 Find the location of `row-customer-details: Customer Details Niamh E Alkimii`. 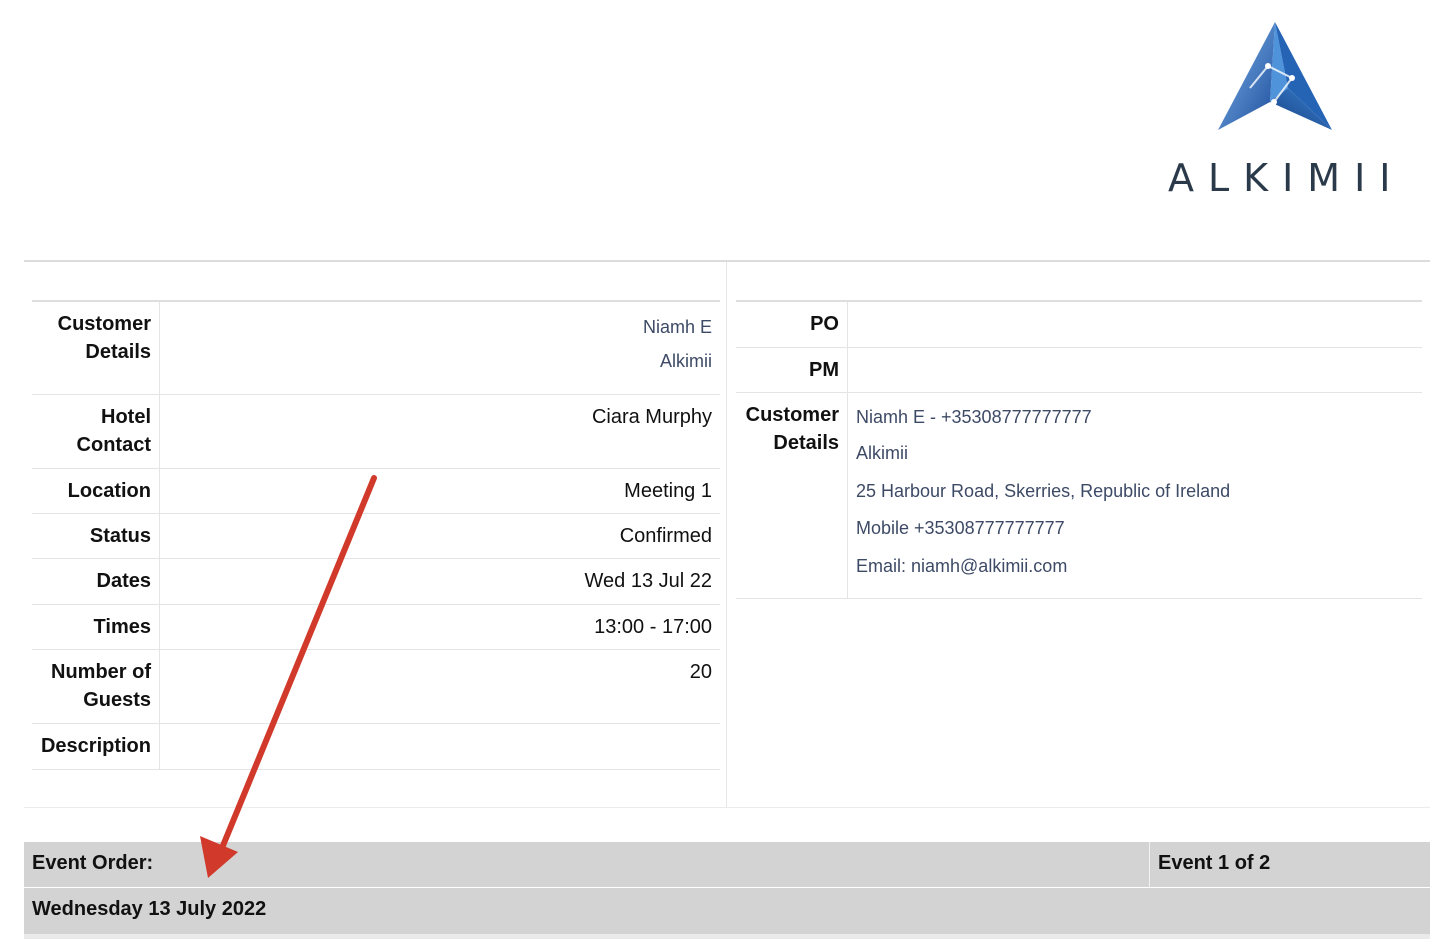

row-customer-details: Customer Details Niamh E Alkimii is located at coordinates (376, 348).